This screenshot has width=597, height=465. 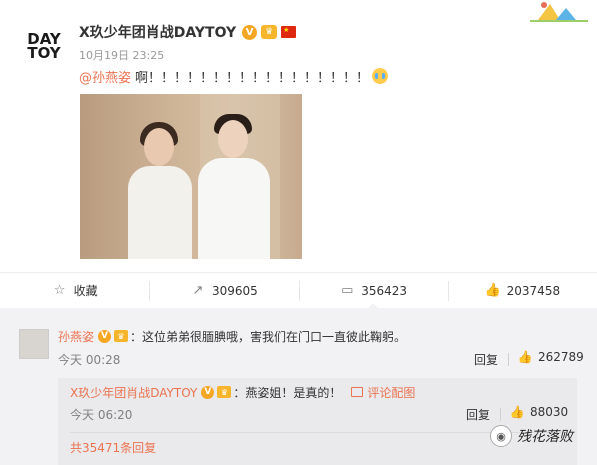 I want to click on post-action-bar: ☆ 收藏 ↗ 309605 ▭ 356423 👍 2037458, so click(x=298, y=290).